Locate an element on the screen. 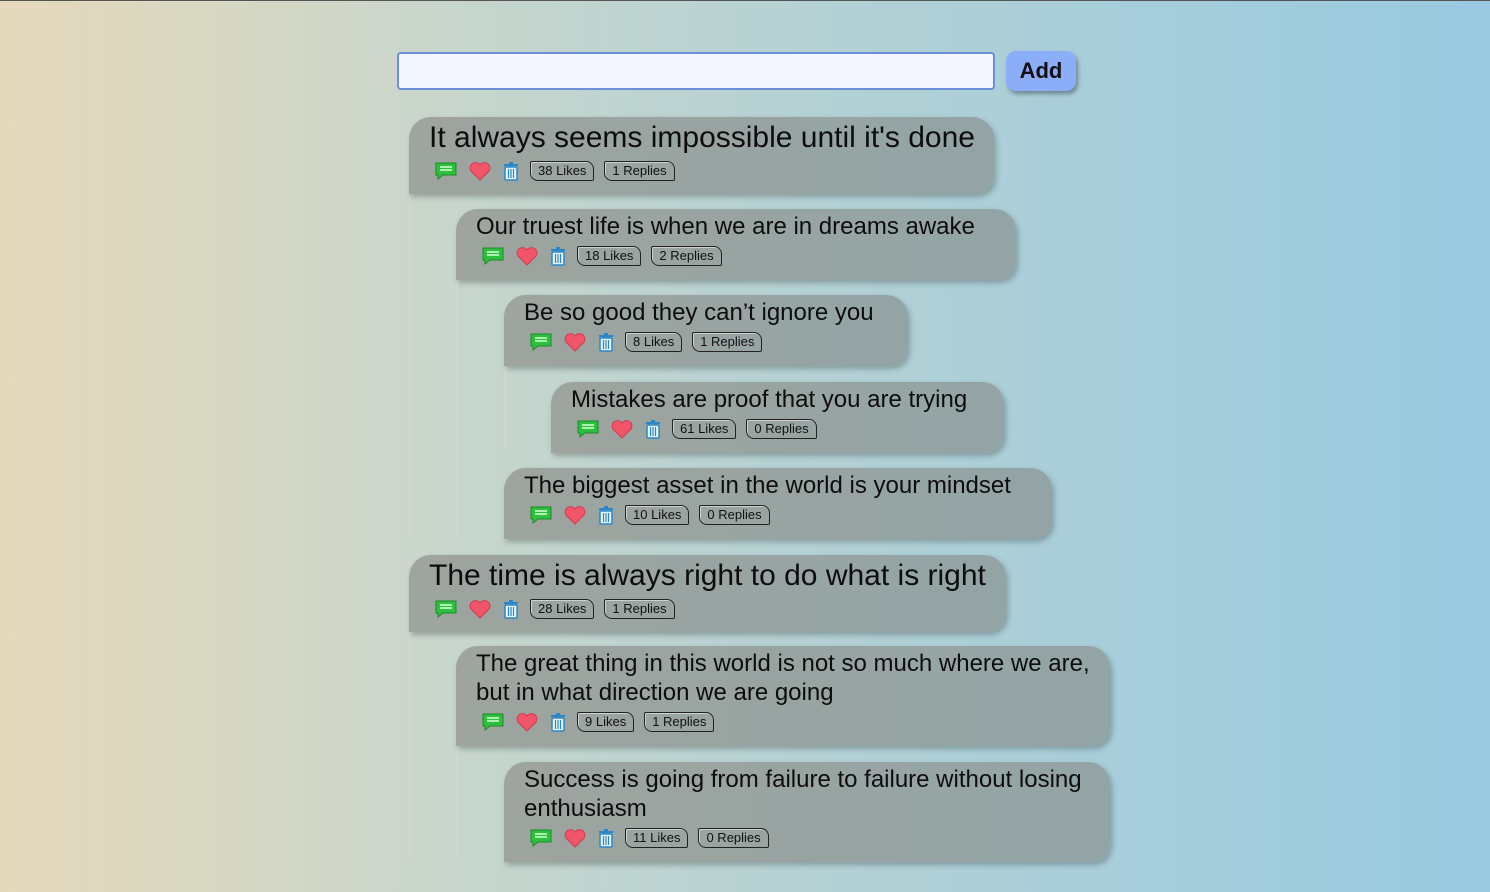 The image size is (1490, 892). comment-actions: 38 Likes 1 Replies is located at coordinates (704, 171).